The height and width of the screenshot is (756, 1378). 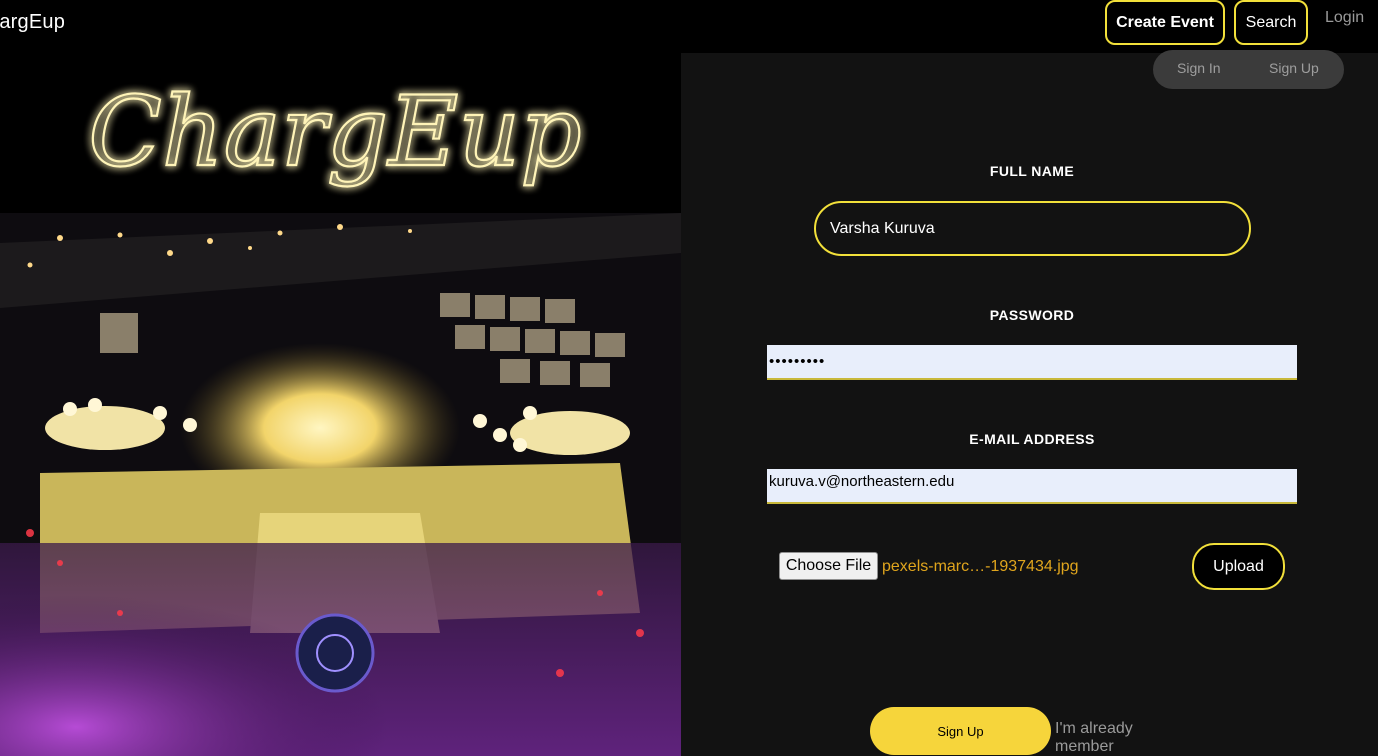 What do you see at coordinates (1032, 486) in the screenshot?
I see `email-input` at bounding box center [1032, 486].